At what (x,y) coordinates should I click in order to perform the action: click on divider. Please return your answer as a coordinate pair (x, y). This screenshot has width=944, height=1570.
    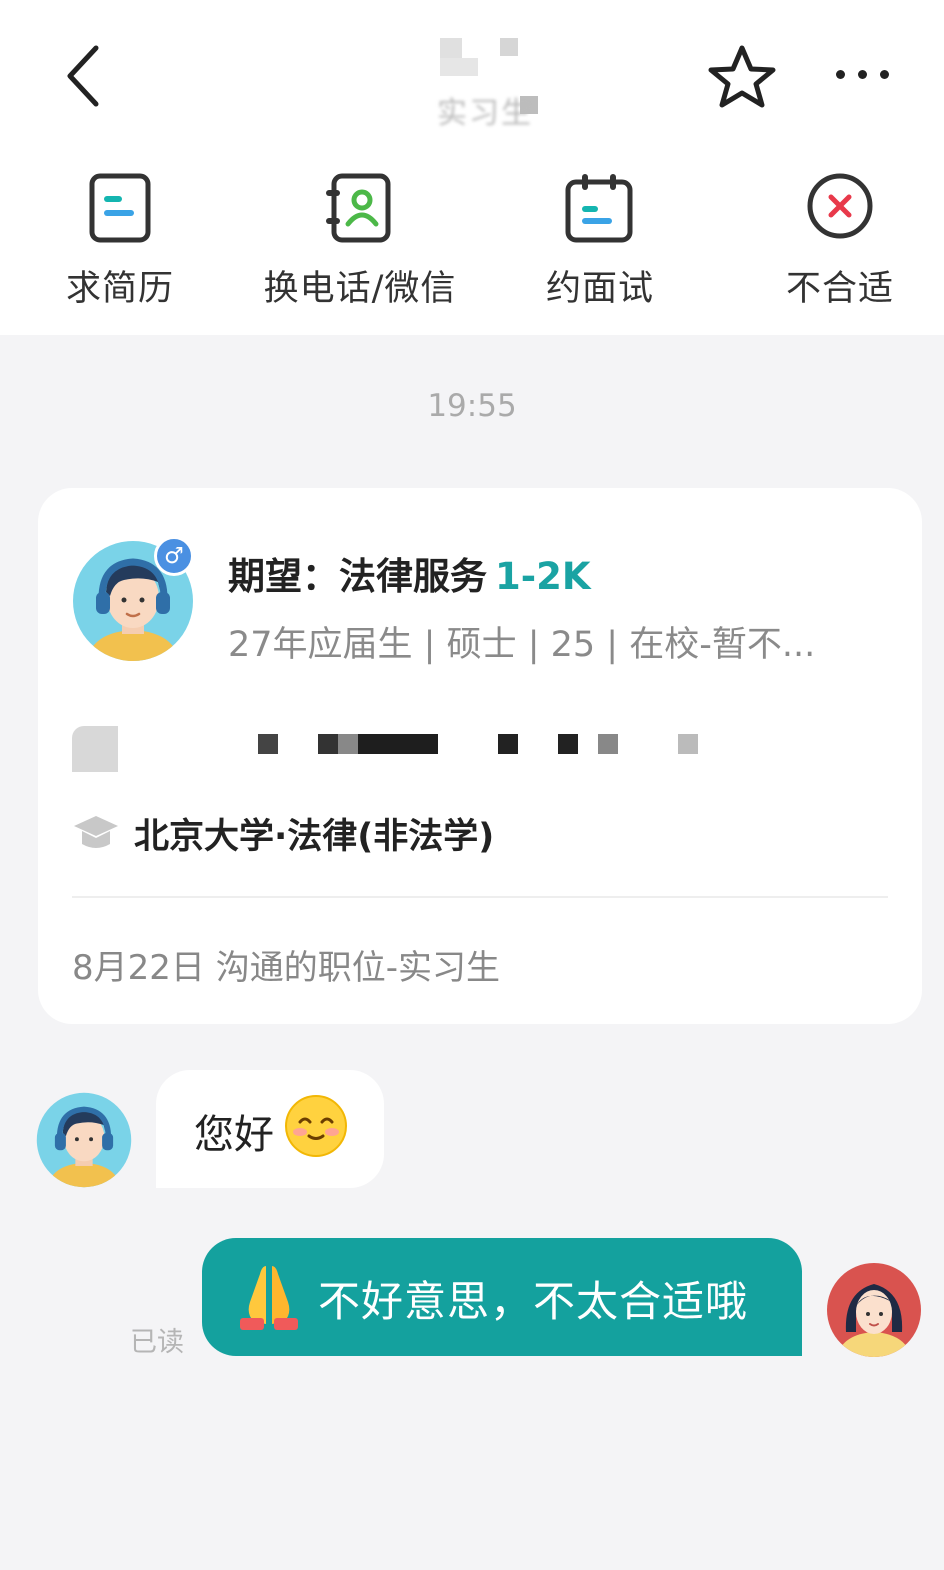
    Looking at the image, I should click on (480, 897).